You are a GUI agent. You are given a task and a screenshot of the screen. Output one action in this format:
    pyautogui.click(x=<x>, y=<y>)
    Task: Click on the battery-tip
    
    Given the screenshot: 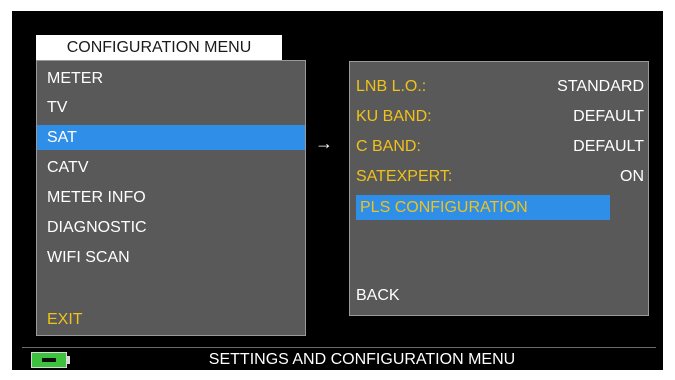 What is the action you would take?
    pyautogui.click(x=68, y=360)
    